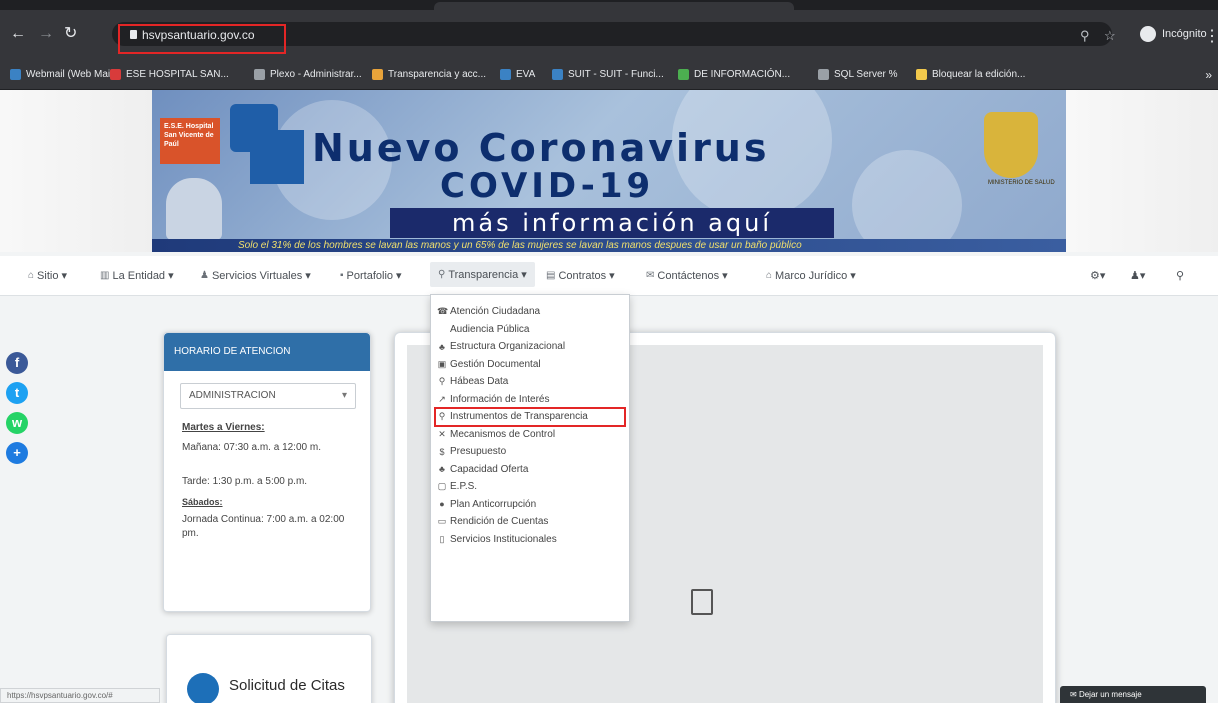  Describe the element at coordinates (442, 486) in the screenshot. I see `dropdown-item-icon: ▢` at that location.